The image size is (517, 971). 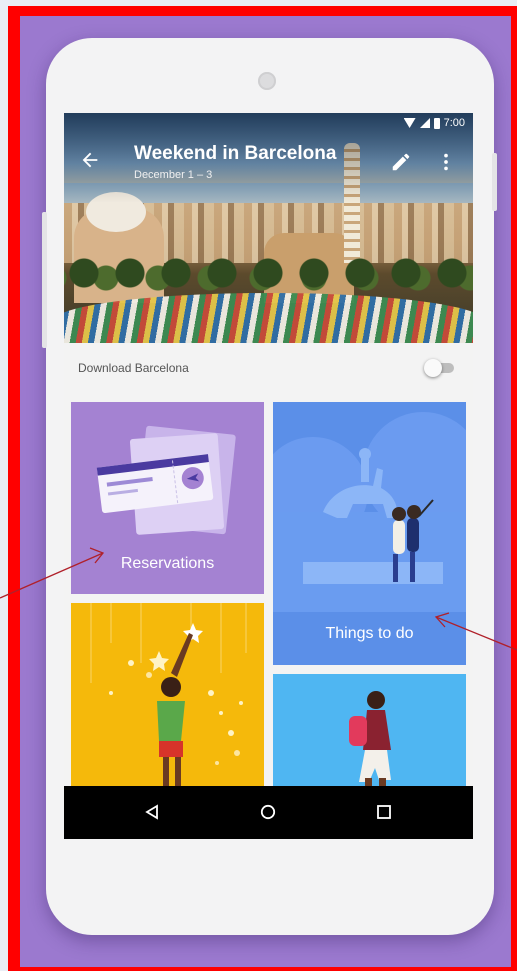 I want to click on pencil-icon, so click(x=402, y=163).